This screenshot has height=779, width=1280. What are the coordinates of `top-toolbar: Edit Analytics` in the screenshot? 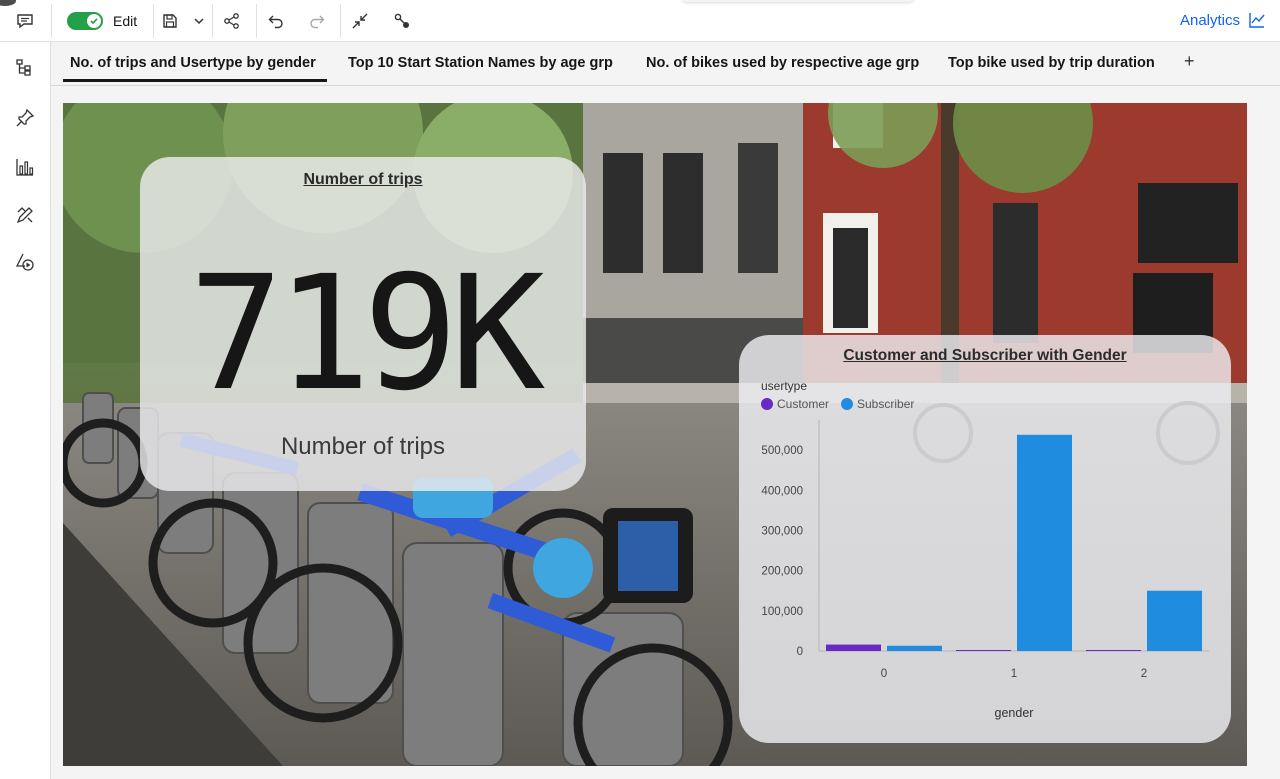 It's located at (640, 21).